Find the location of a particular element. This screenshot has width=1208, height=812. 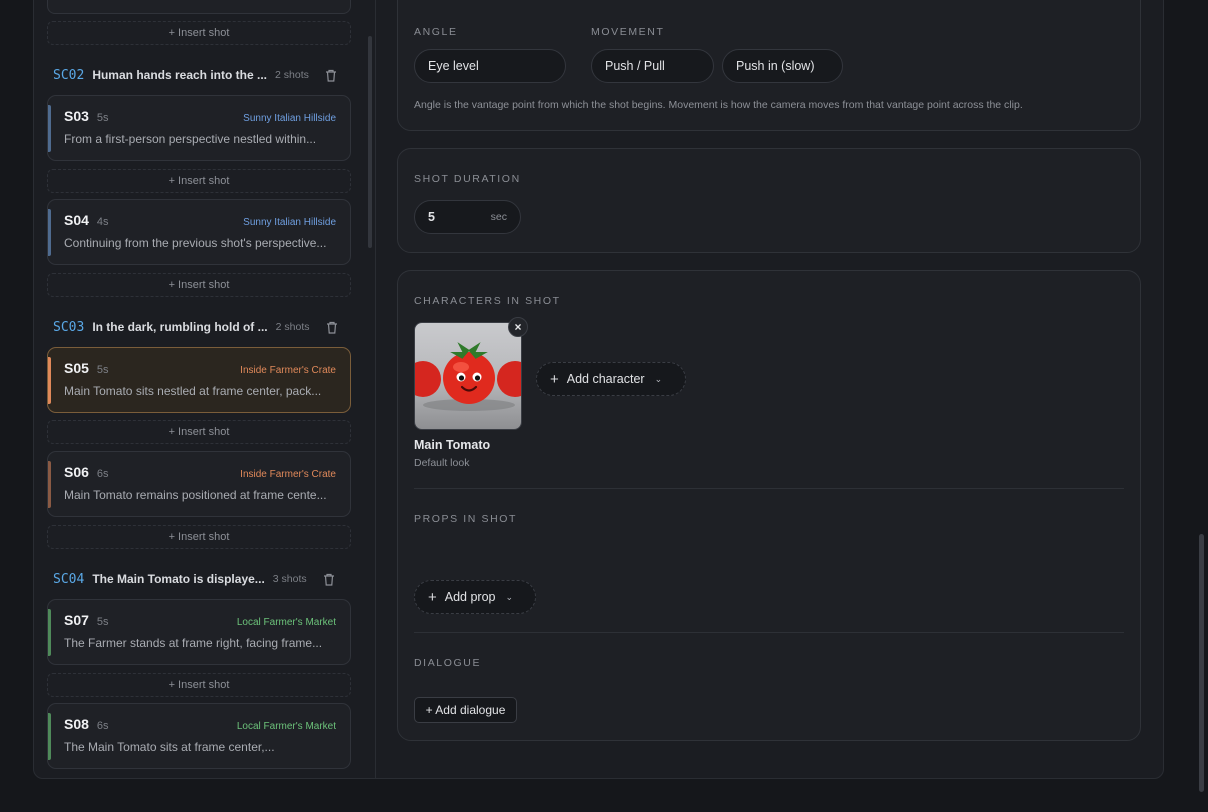

scene-id: SC04 is located at coordinates (69, 579).